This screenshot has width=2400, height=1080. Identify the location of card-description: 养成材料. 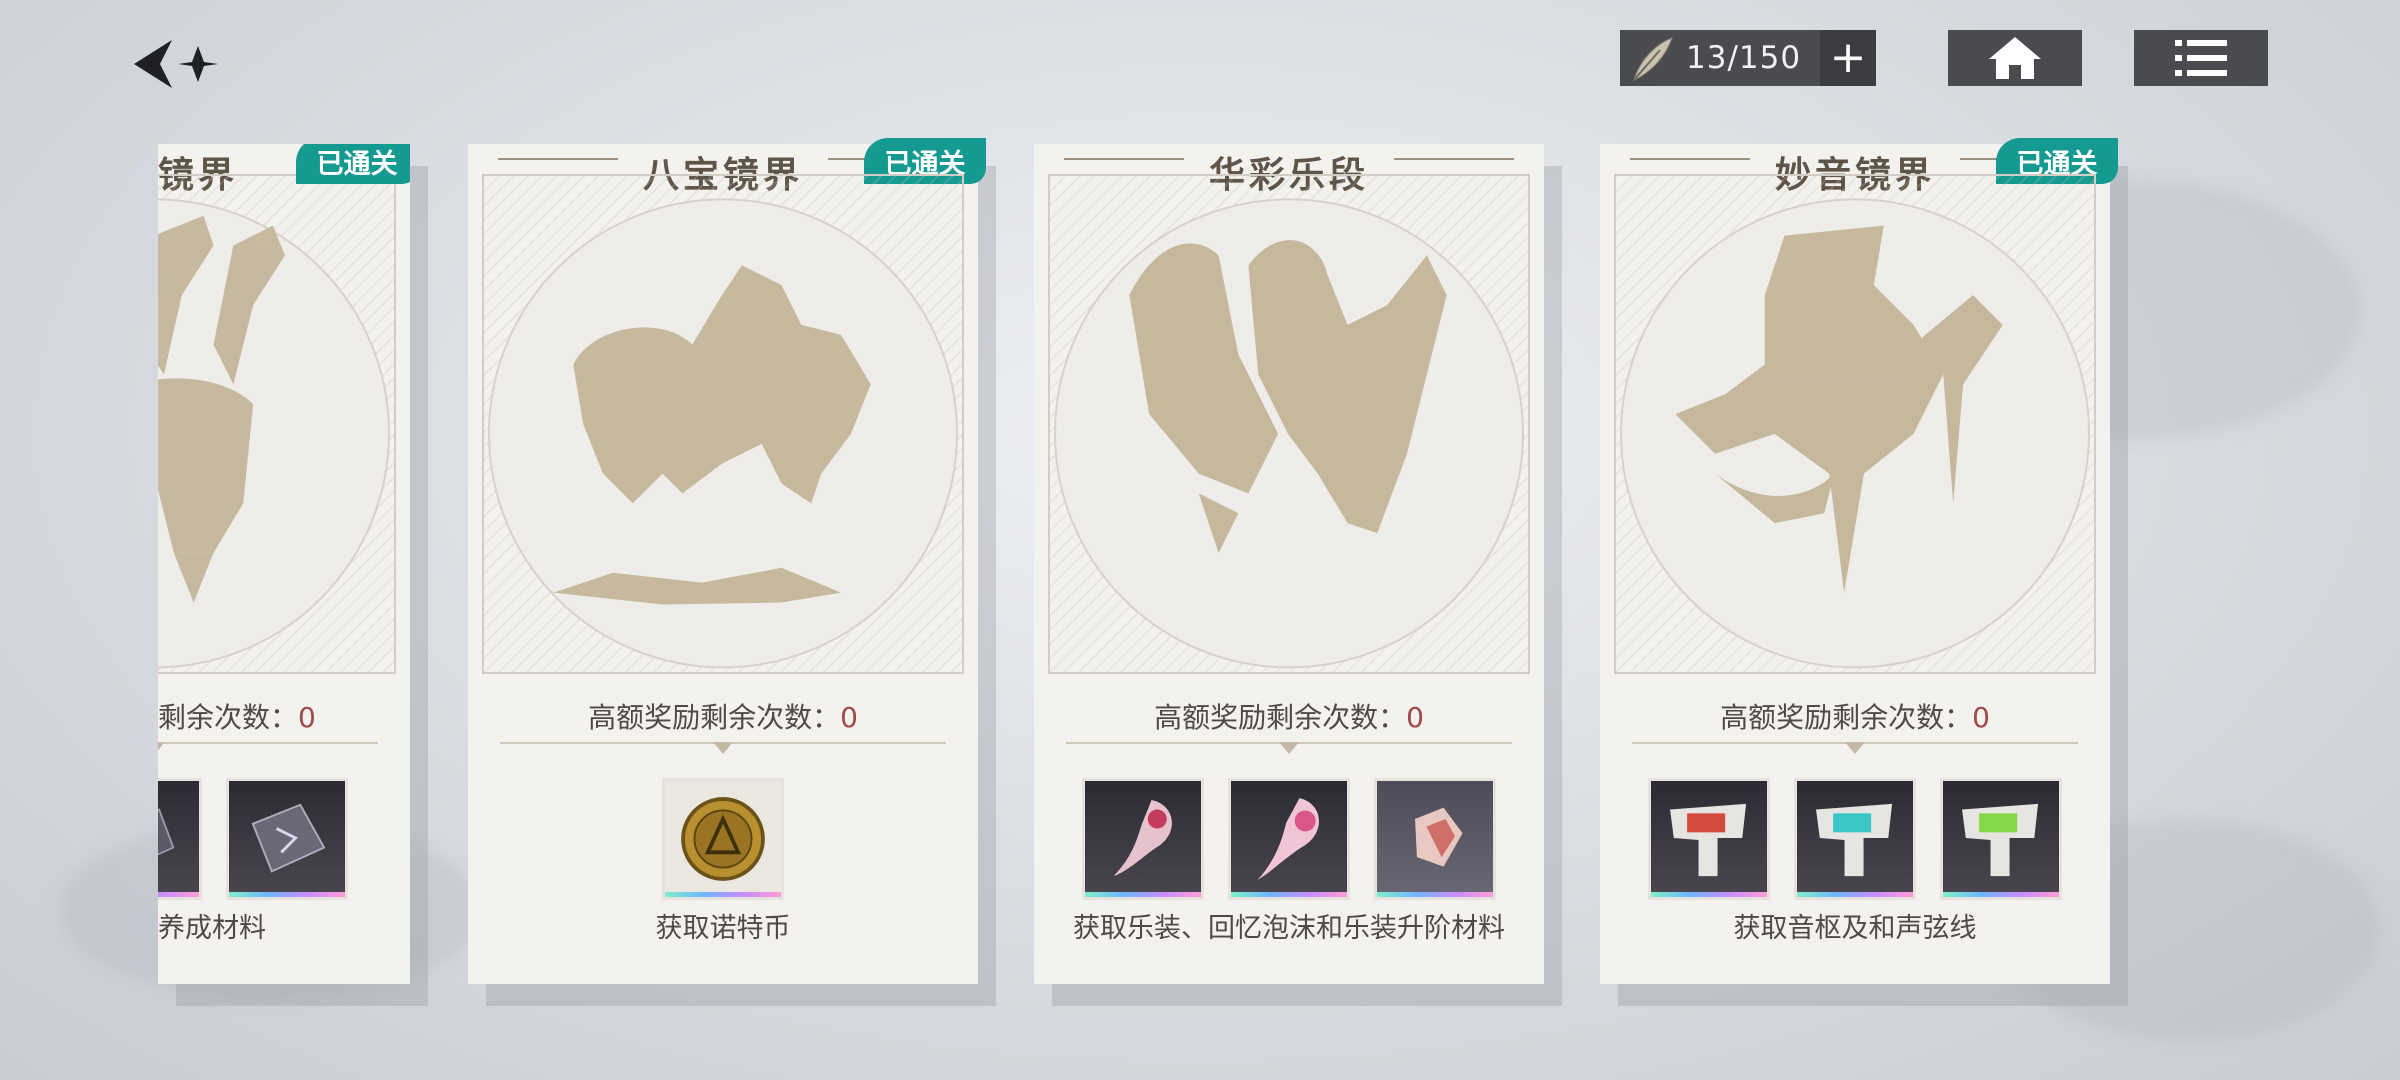
(212, 928).